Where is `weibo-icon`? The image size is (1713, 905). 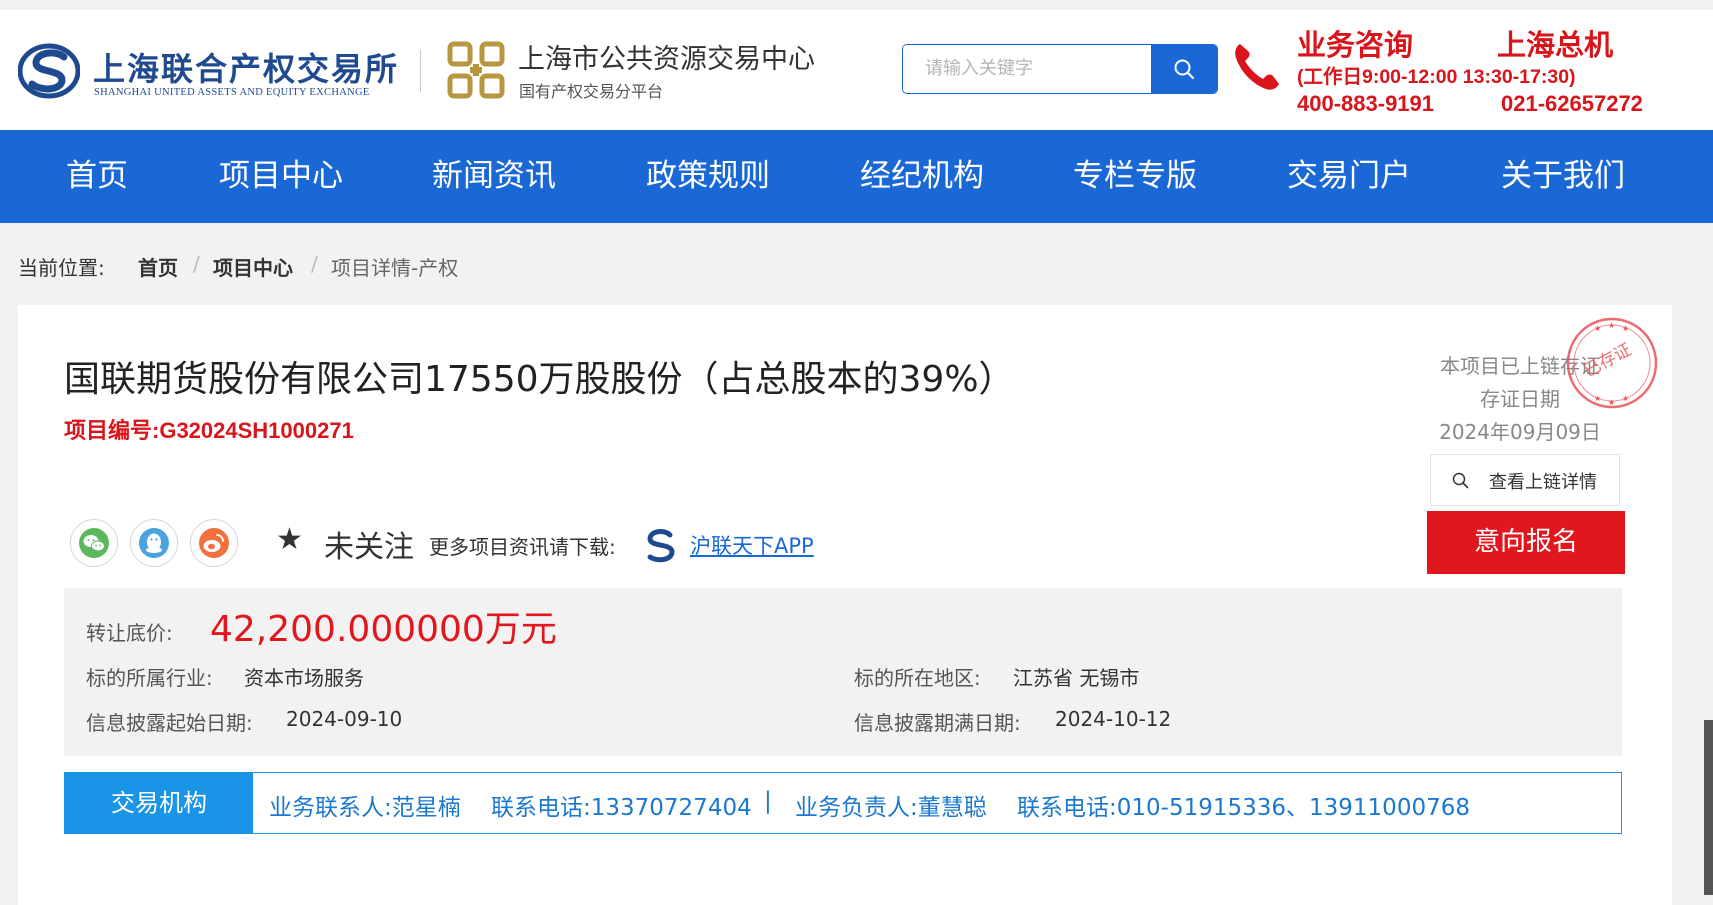 weibo-icon is located at coordinates (214, 543).